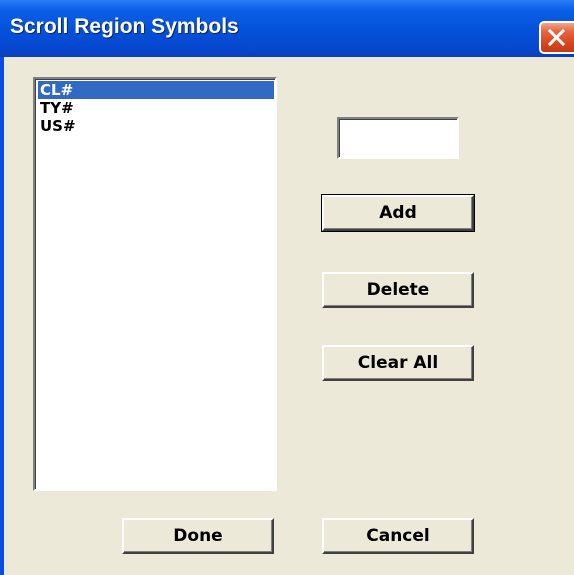  Describe the element at coordinates (398, 536) in the screenshot. I see `cancel-button: Cancel` at that location.